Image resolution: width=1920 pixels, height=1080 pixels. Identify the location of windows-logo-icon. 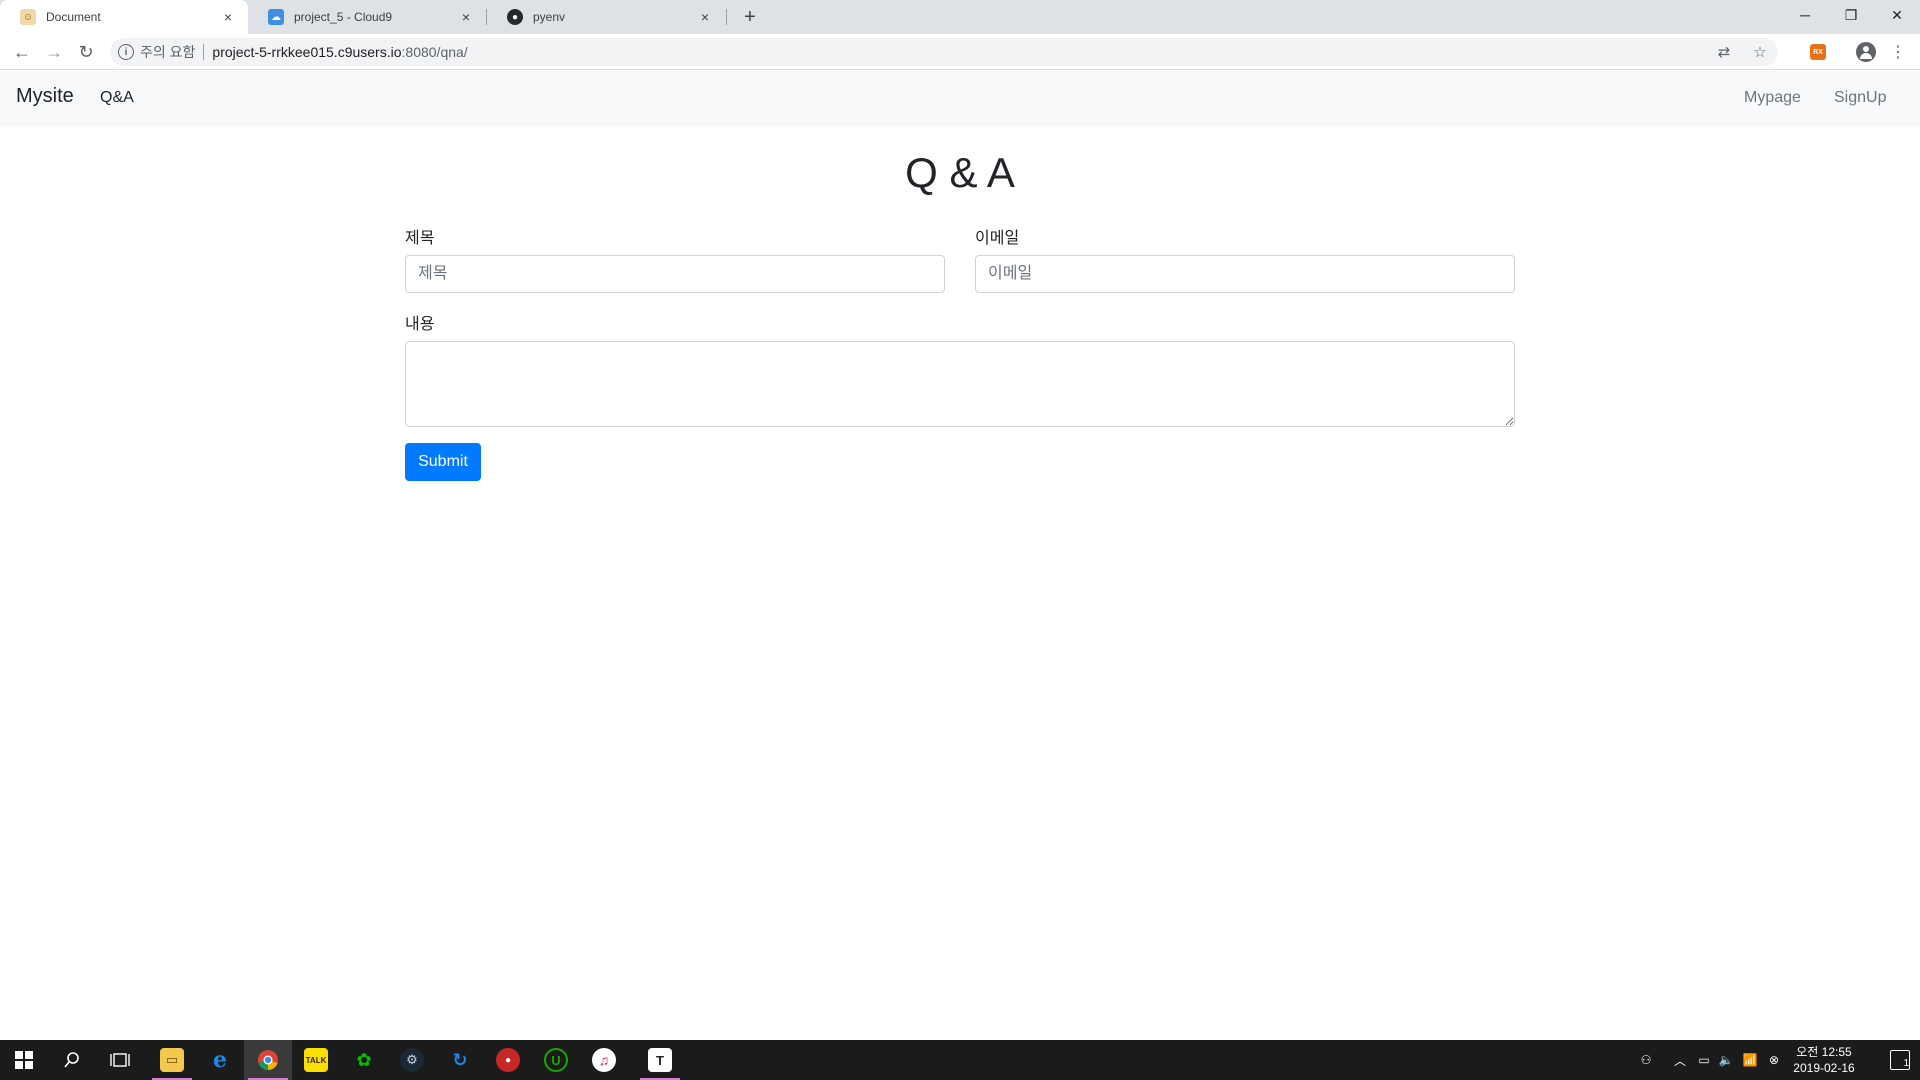
(24, 1060).